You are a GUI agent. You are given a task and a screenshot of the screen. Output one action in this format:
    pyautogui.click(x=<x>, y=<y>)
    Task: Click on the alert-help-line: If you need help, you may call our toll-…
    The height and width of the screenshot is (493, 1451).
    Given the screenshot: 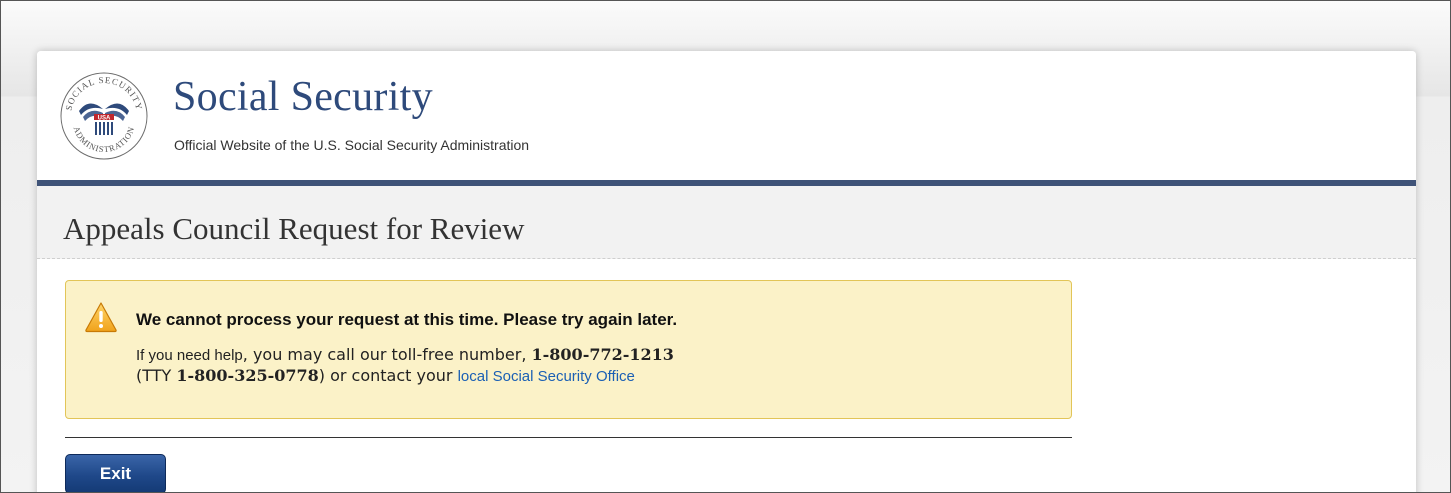 What is the action you would take?
    pyautogui.click(x=405, y=354)
    